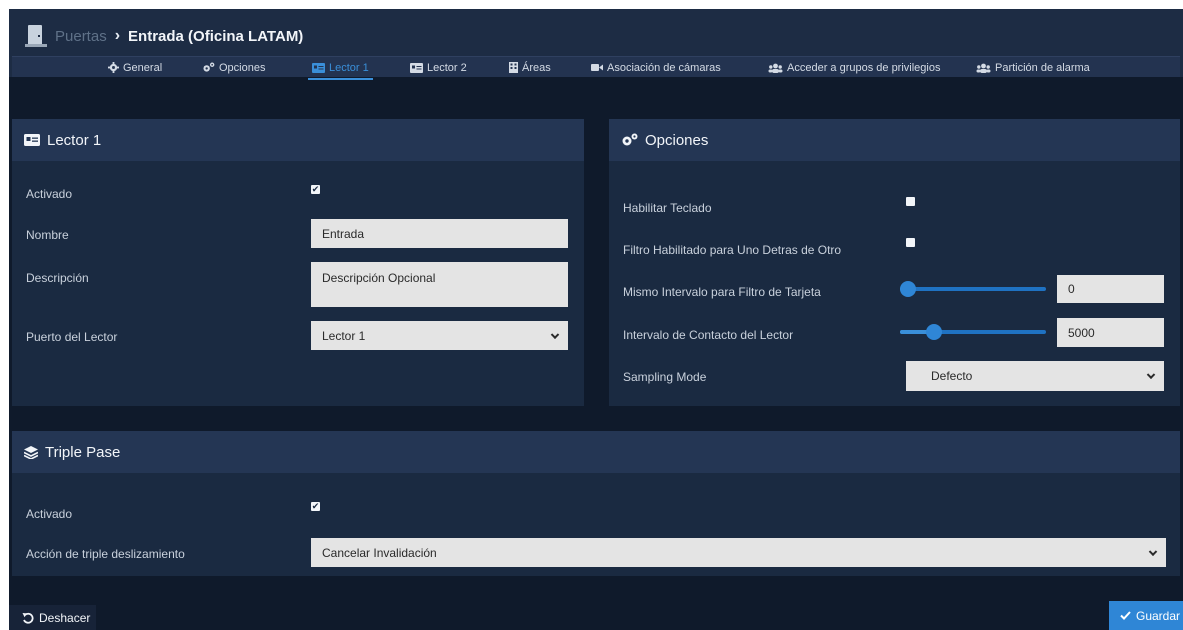 The height and width of the screenshot is (630, 1183). What do you see at coordinates (952, 376) in the screenshot?
I see `sampling-select-value: Defecto` at bounding box center [952, 376].